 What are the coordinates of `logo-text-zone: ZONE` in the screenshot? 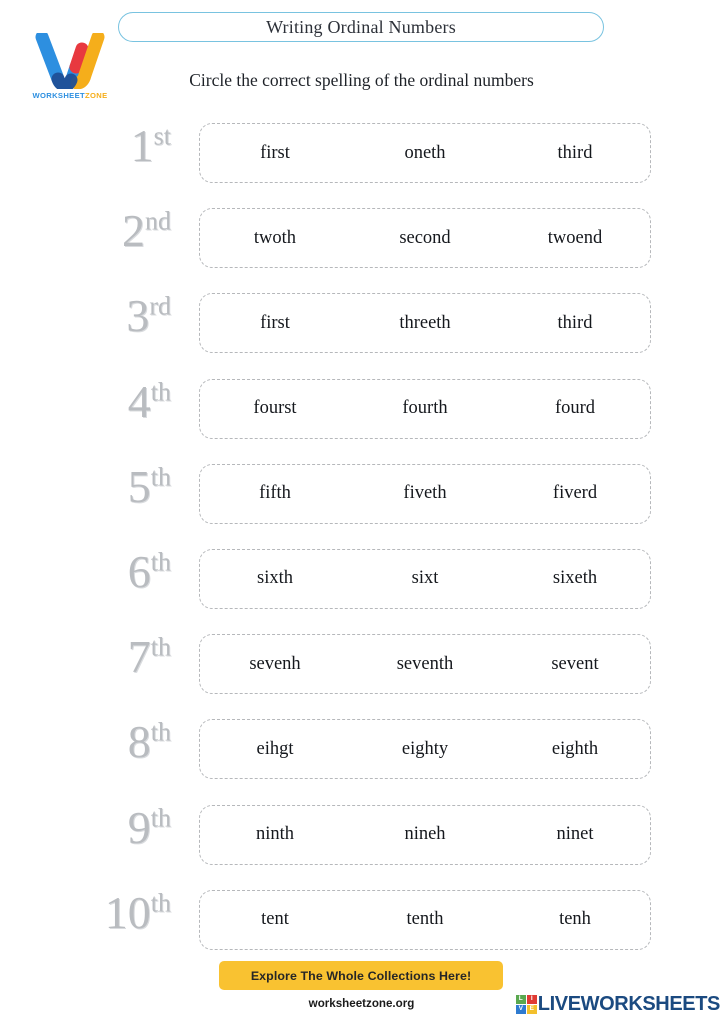 It's located at (96, 95).